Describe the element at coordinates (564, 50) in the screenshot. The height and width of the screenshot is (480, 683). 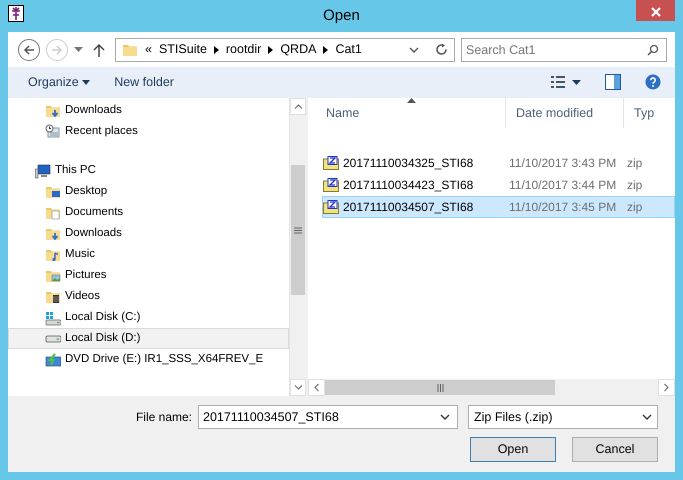
I see `search-field: Search Cat1` at that location.